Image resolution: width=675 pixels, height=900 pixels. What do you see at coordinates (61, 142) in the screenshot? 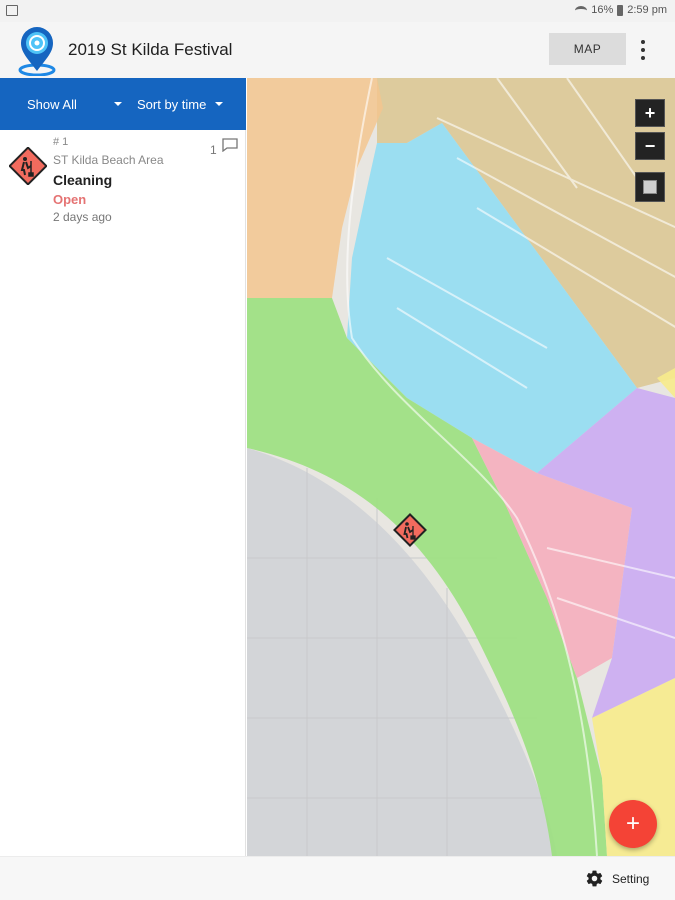
I see `report-number: # 1` at bounding box center [61, 142].